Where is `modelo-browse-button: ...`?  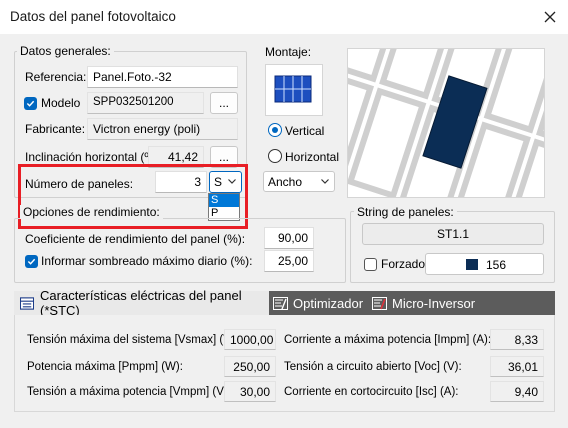 modelo-browse-button: ... is located at coordinates (224, 103).